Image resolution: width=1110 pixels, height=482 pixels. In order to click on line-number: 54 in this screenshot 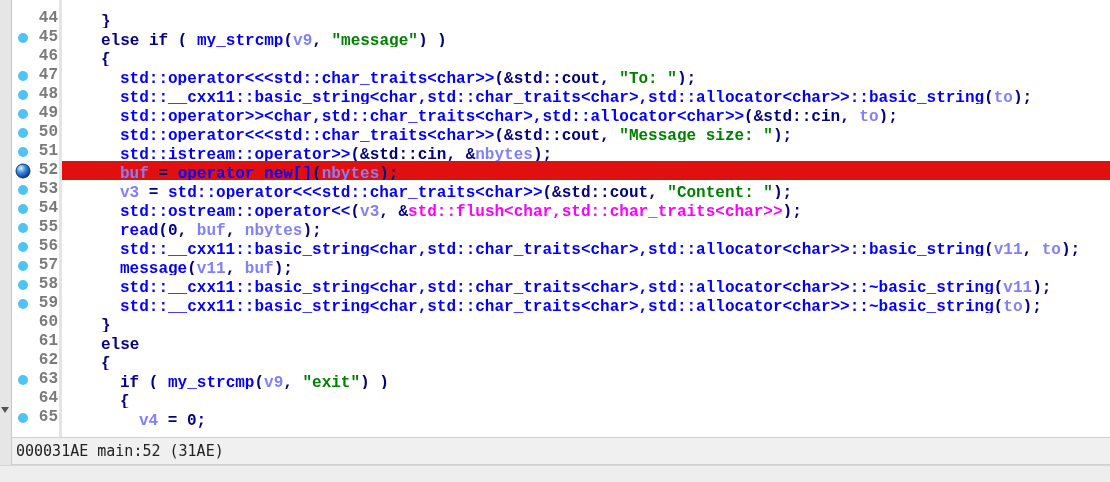, I will do `click(48, 208)`.